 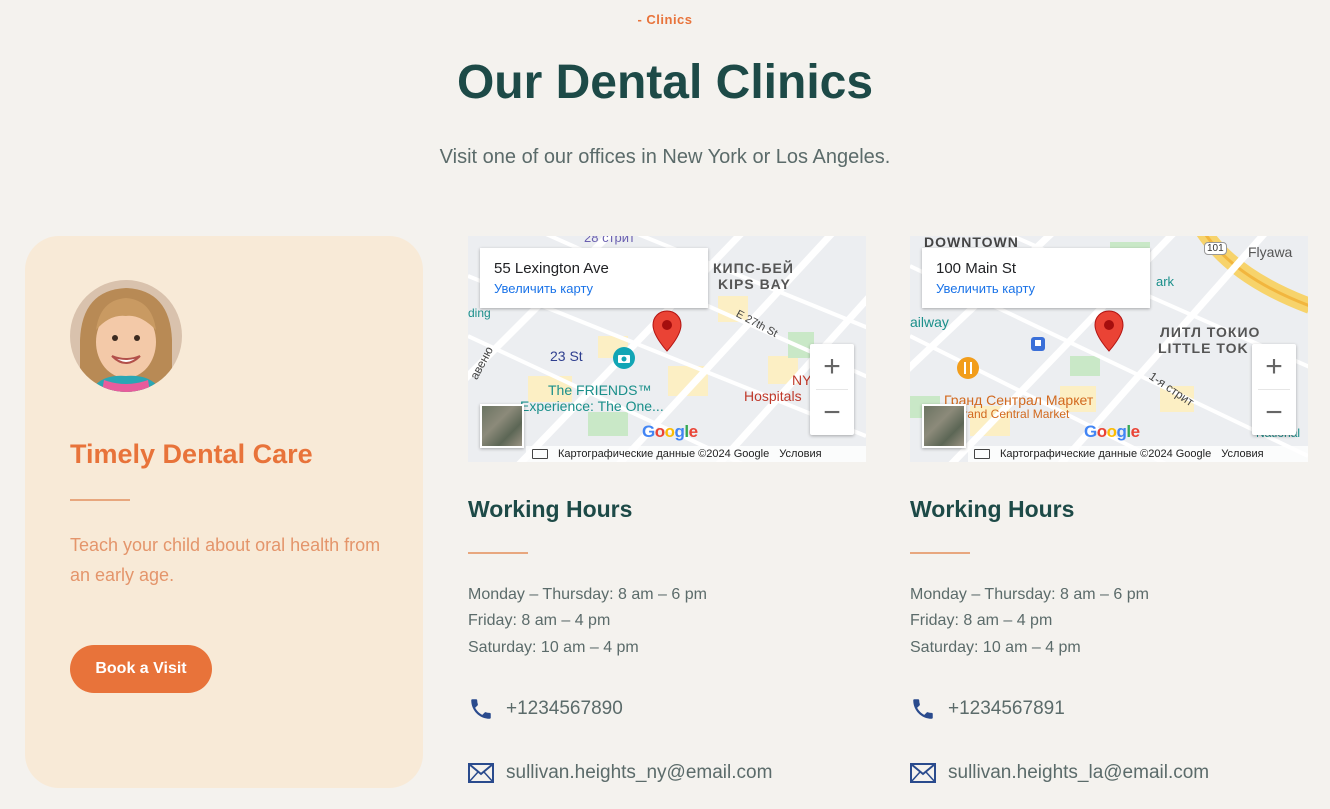 I want to click on child-avatar, so click(x=126, y=336).